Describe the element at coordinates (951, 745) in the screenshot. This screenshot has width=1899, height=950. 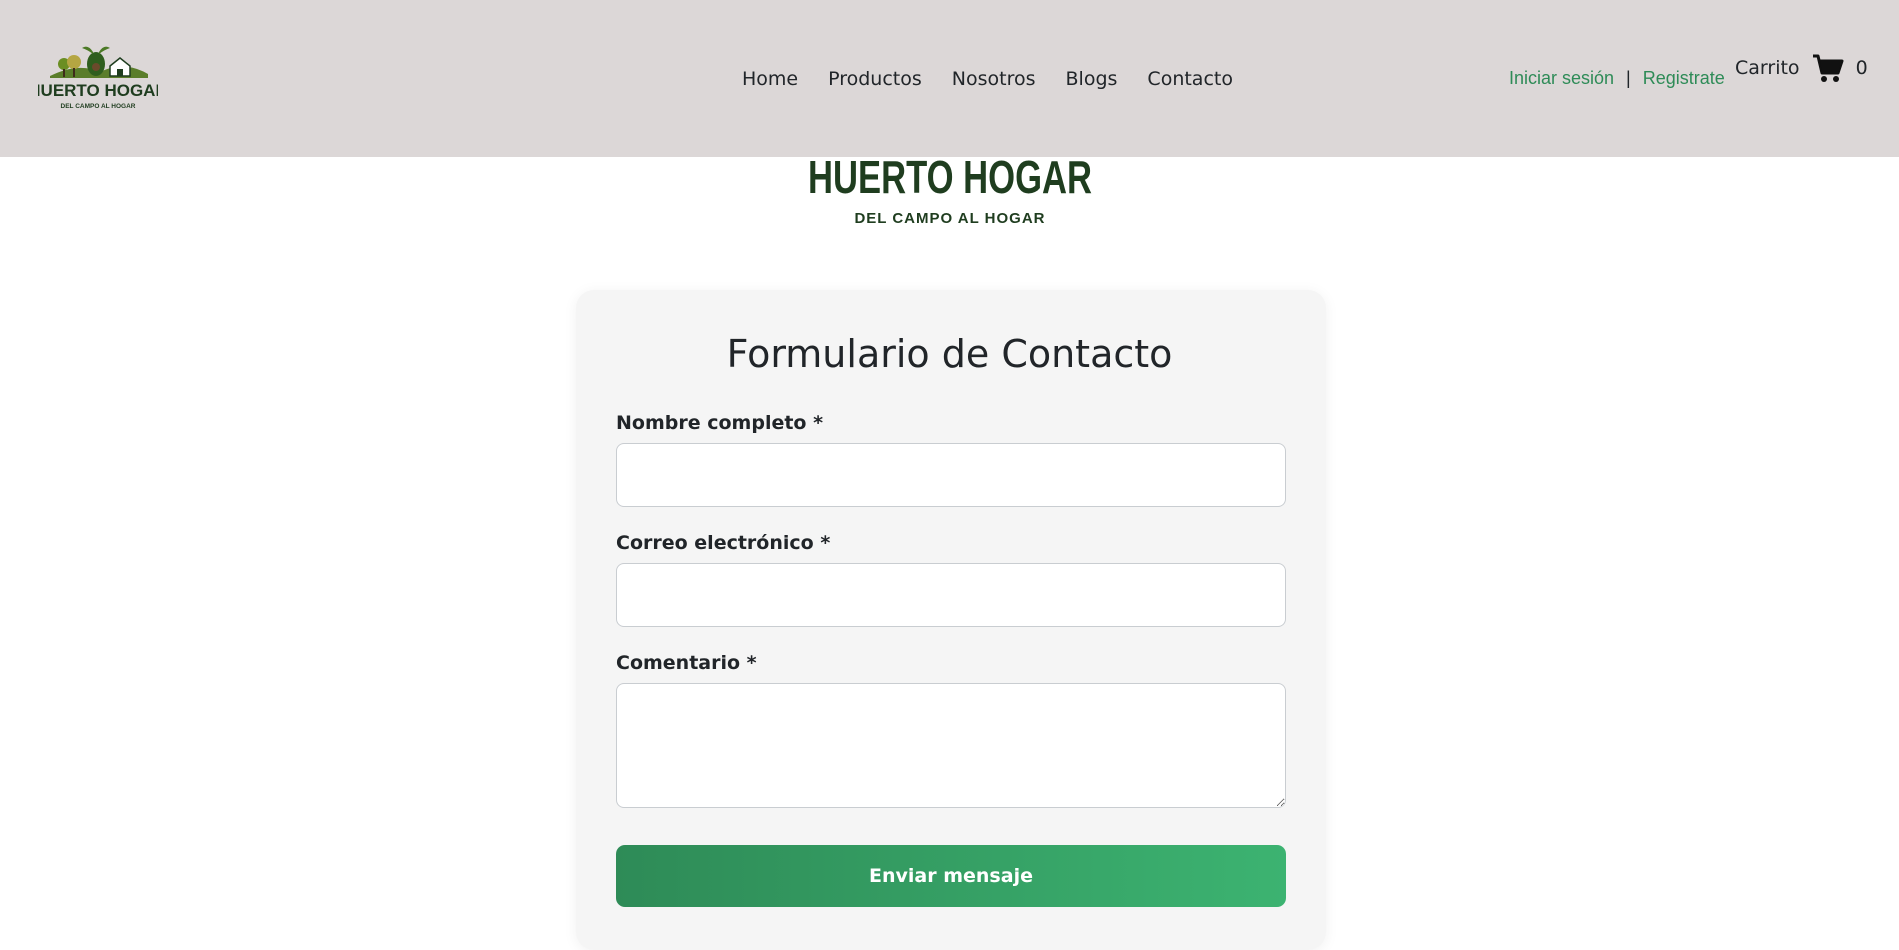
I see `comment-textarea` at that location.